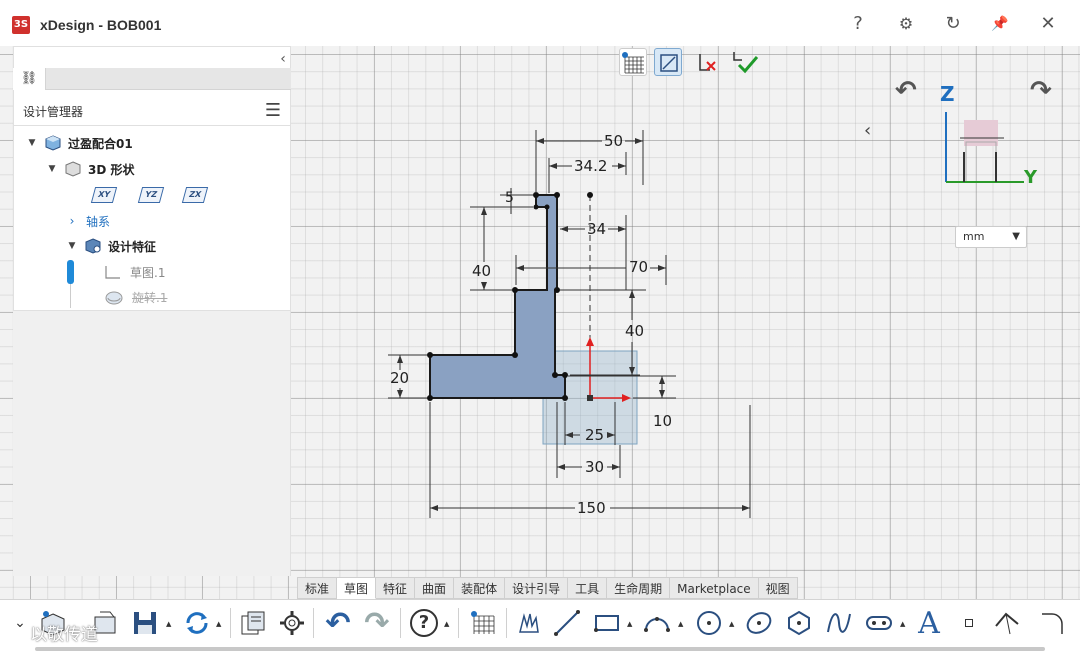  Describe the element at coordinates (906, 24) in the screenshot. I see `settings-button: ⚙` at that location.